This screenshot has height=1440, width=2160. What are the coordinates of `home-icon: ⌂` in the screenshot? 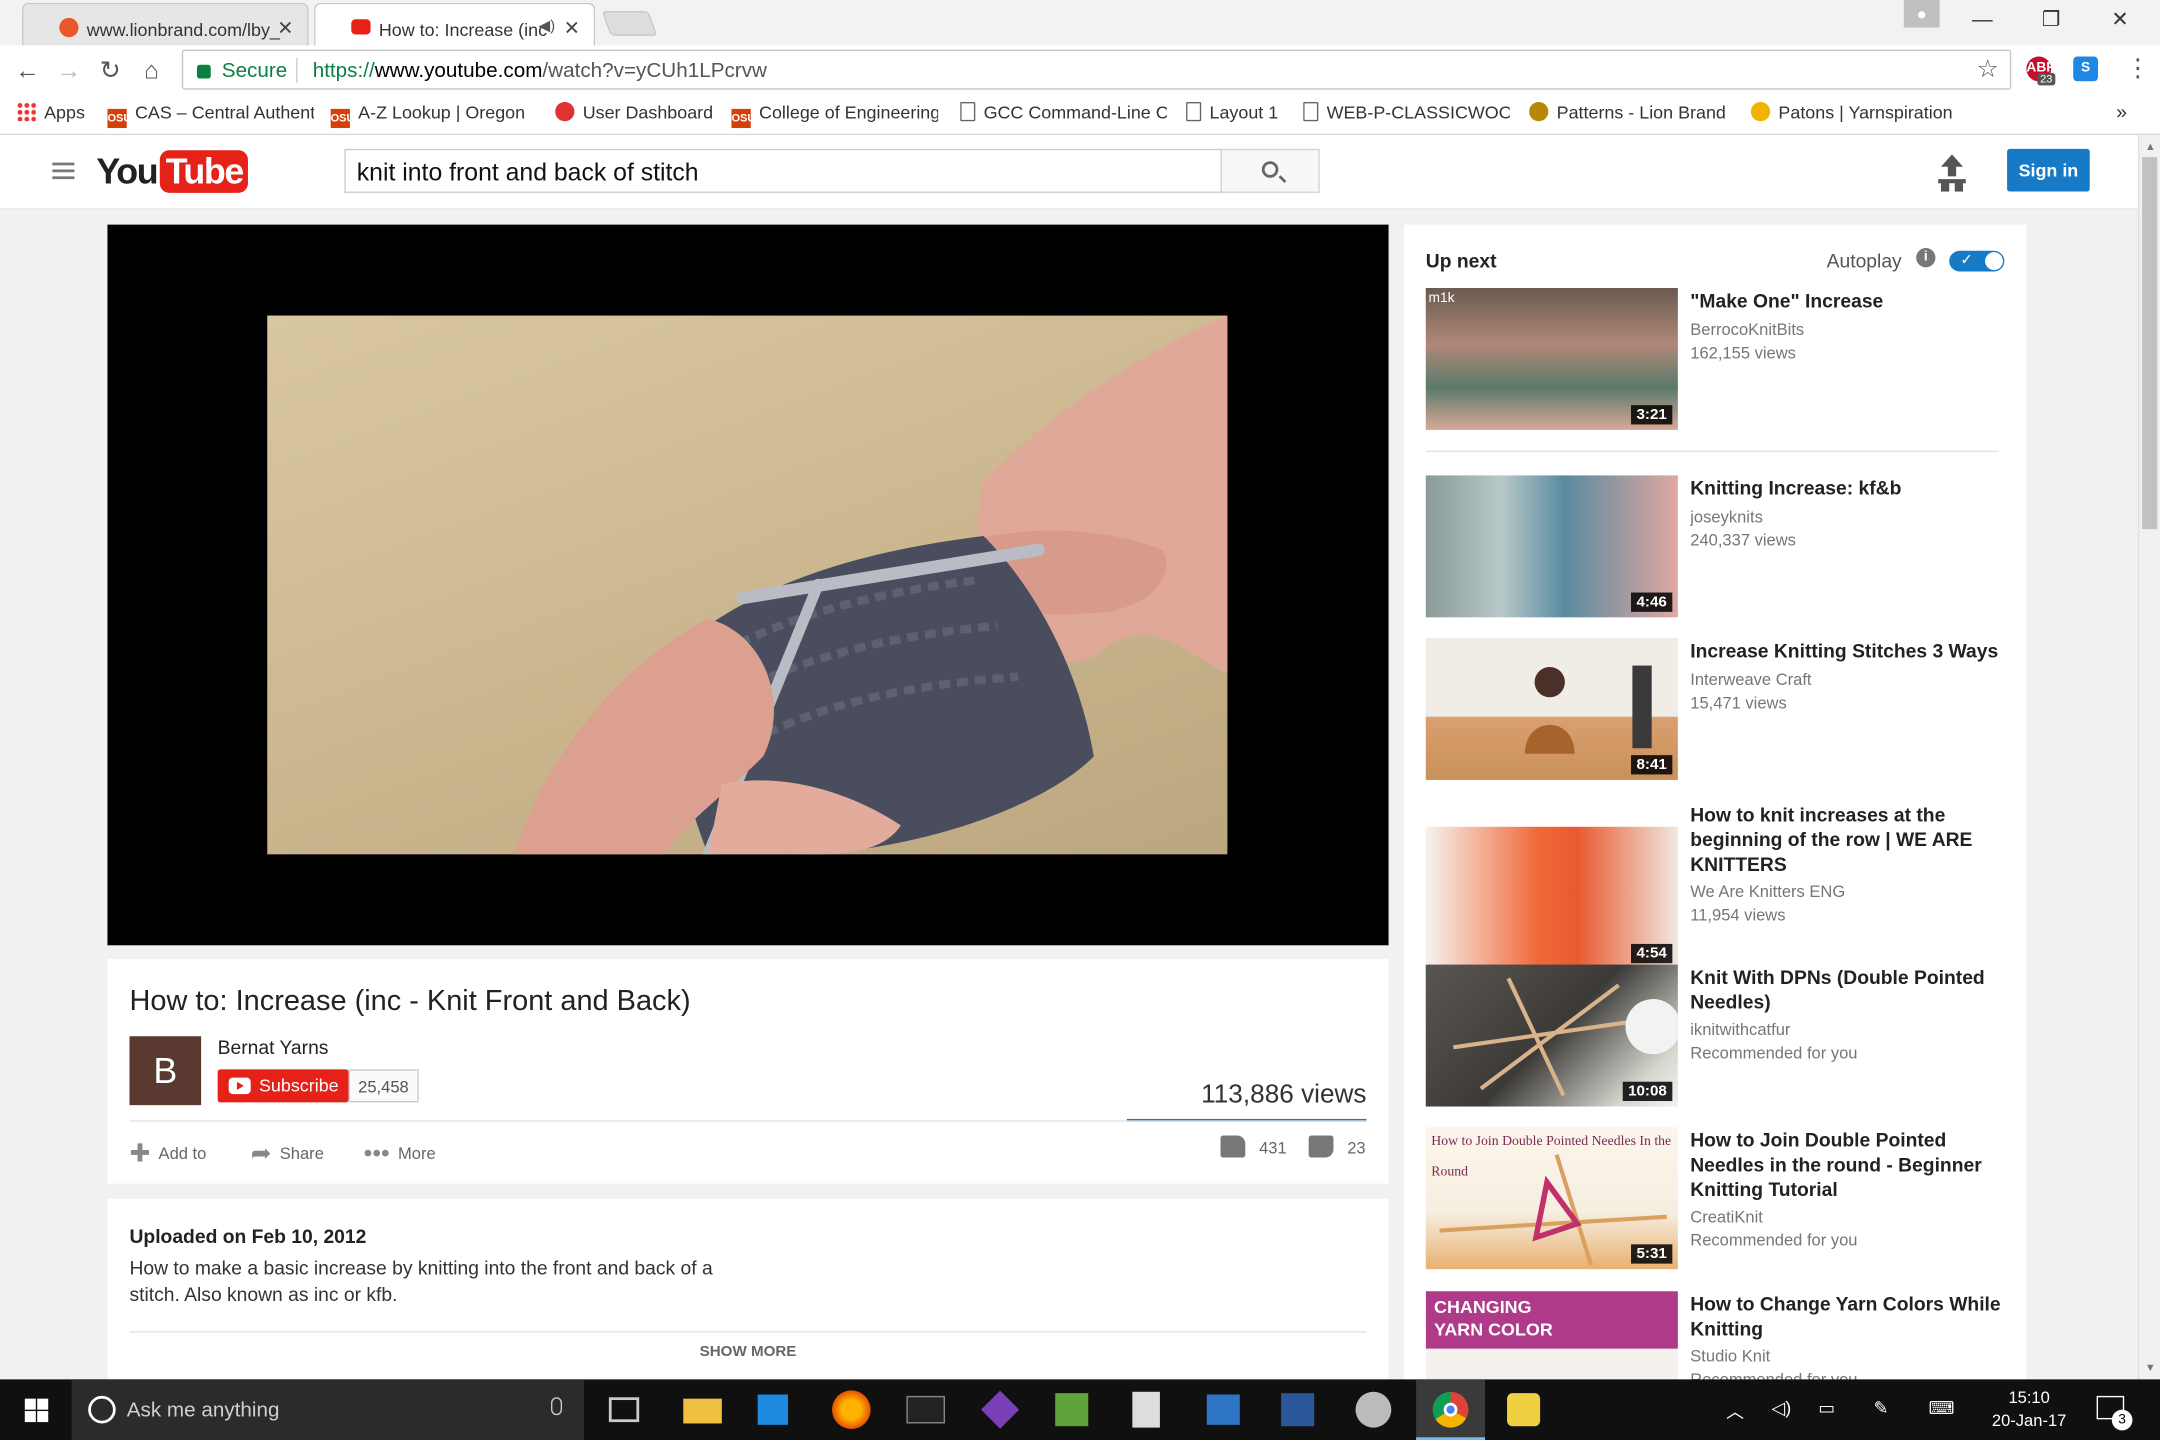 It's located at (151, 70).